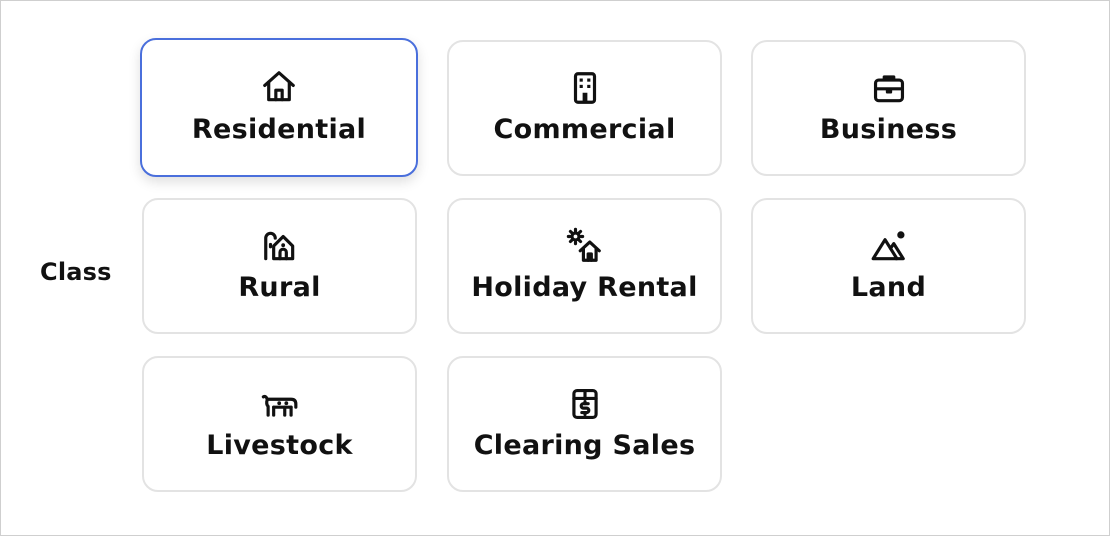  Describe the element at coordinates (279, 424) in the screenshot. I see `class-option-livestock: Livestock` at that location.